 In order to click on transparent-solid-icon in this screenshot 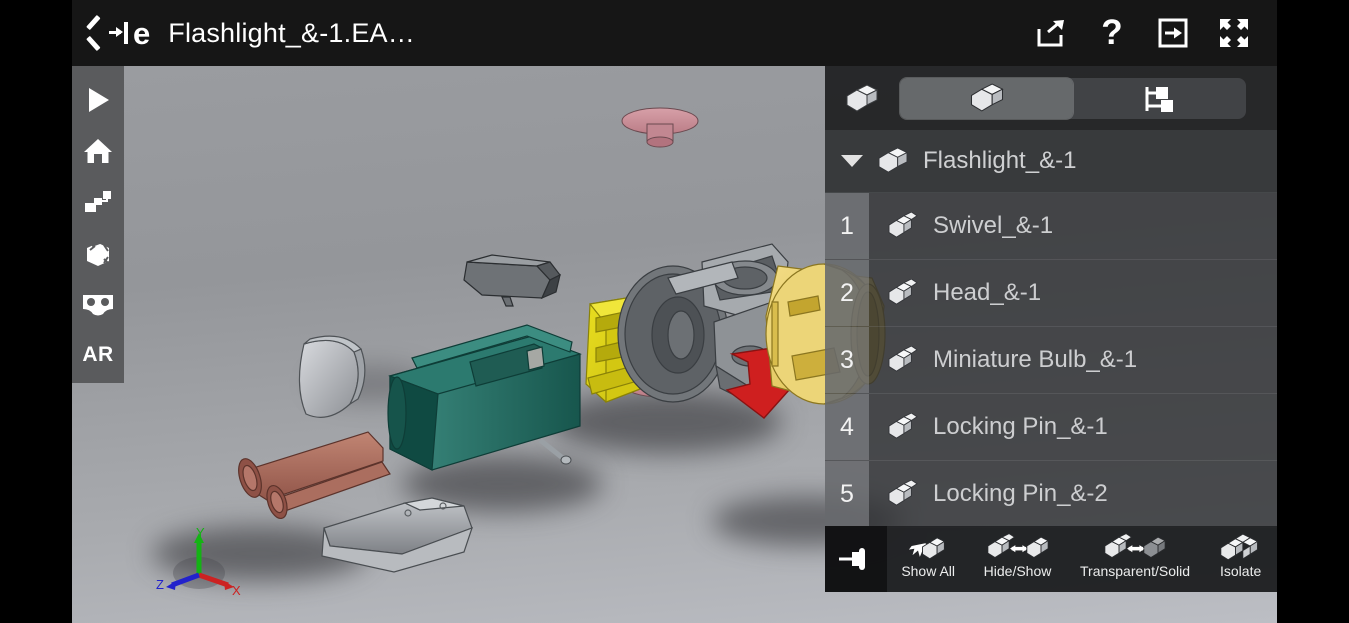, I will do `click(1135, 546)`.